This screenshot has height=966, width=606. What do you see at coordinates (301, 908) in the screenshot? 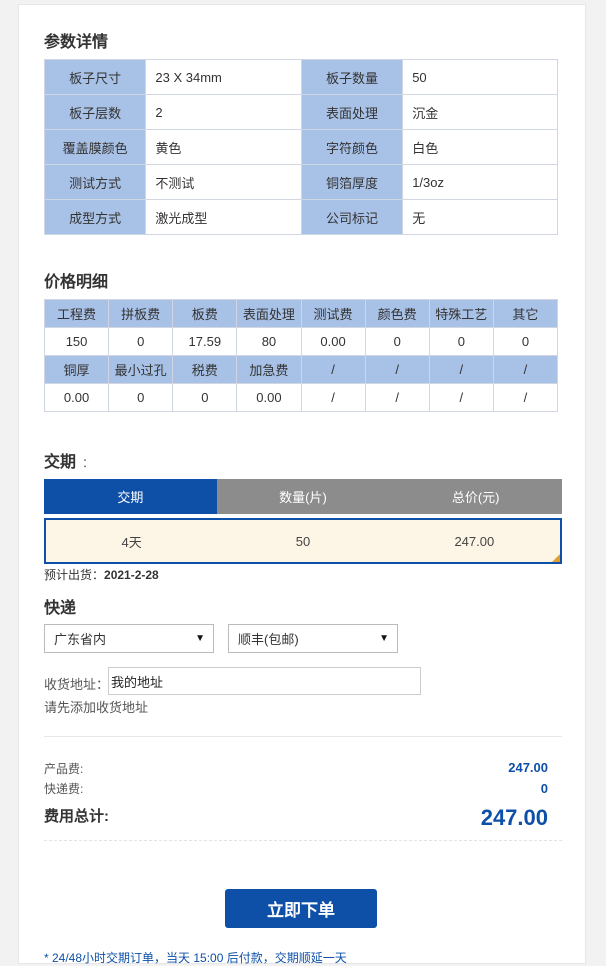
I see `place-order-button: 立即下单` at bounding box center [301, 908].